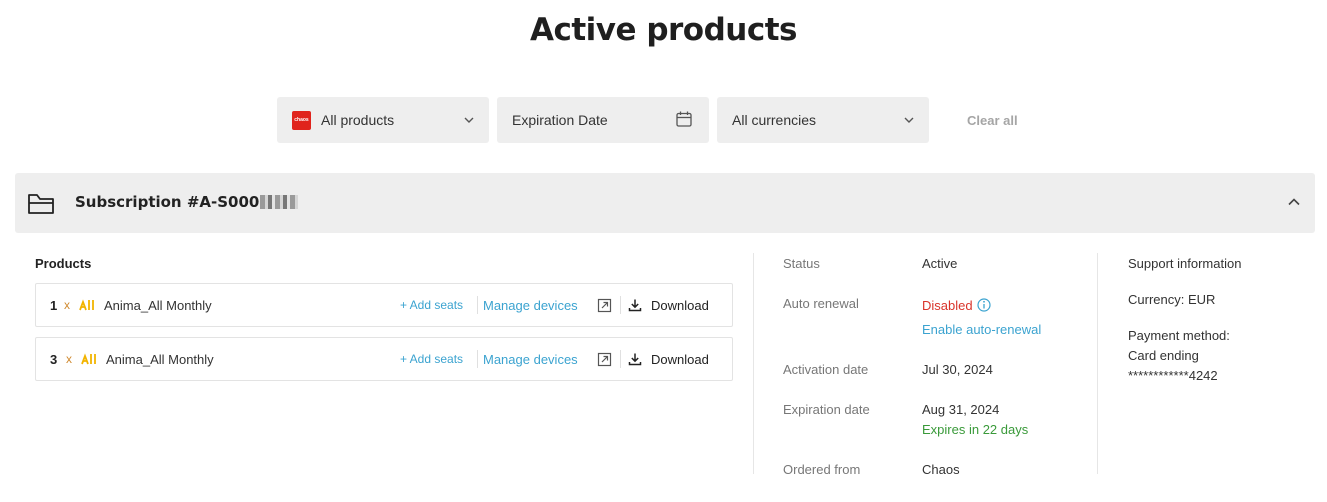  I want to click on expiration-date-filter: Expiration Date, so click(603, 120).